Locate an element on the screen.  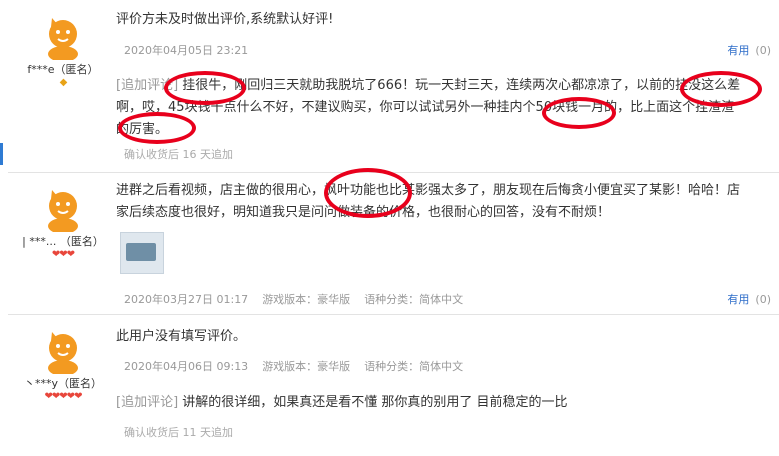
review-content: 评价方未及时做出评价,系统默认好评! is located at coordinates (428, 20).